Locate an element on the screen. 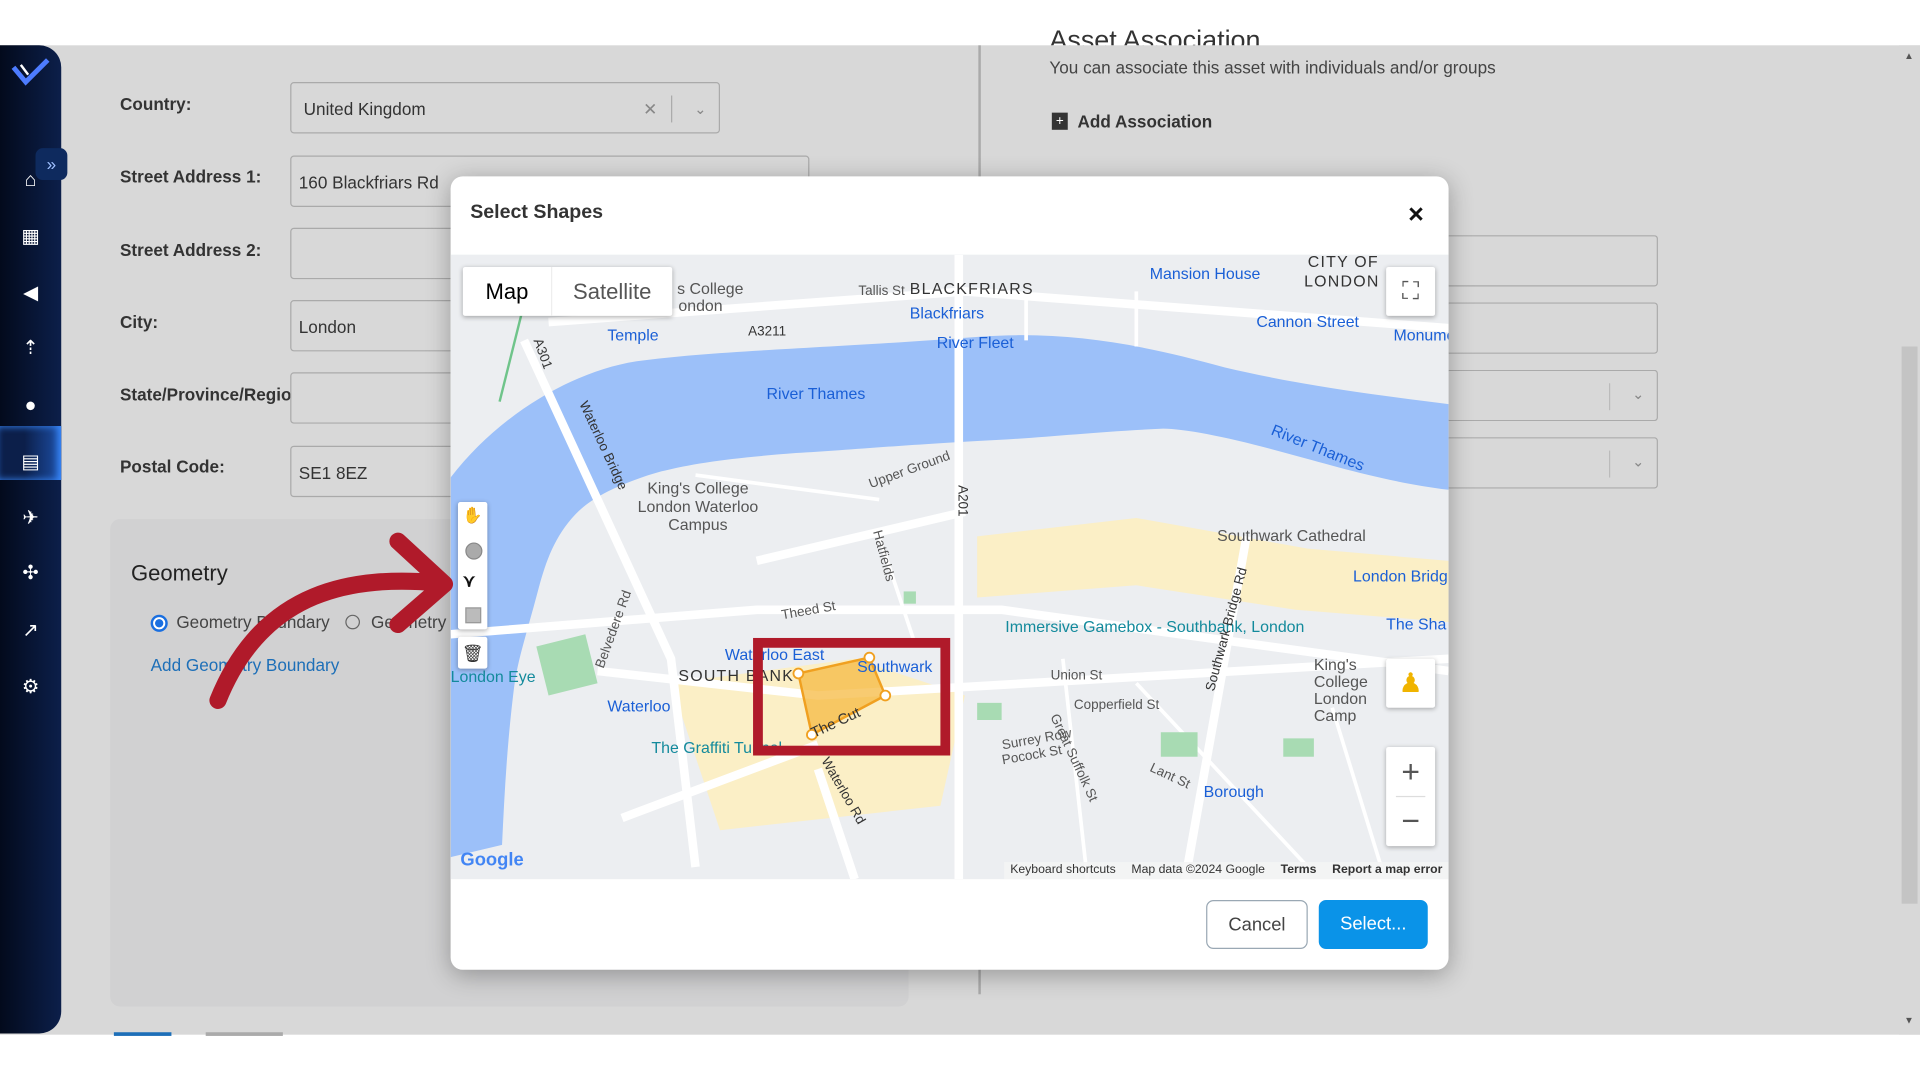  cancel-button: Cancel is located at coordinates (1257, 924).